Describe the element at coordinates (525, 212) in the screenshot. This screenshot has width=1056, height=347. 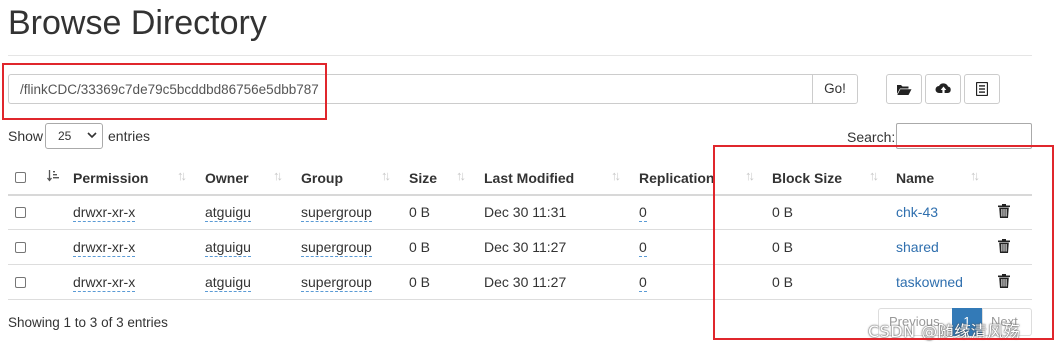
I see `modified-cell: Dec 30 11:31` at that location.